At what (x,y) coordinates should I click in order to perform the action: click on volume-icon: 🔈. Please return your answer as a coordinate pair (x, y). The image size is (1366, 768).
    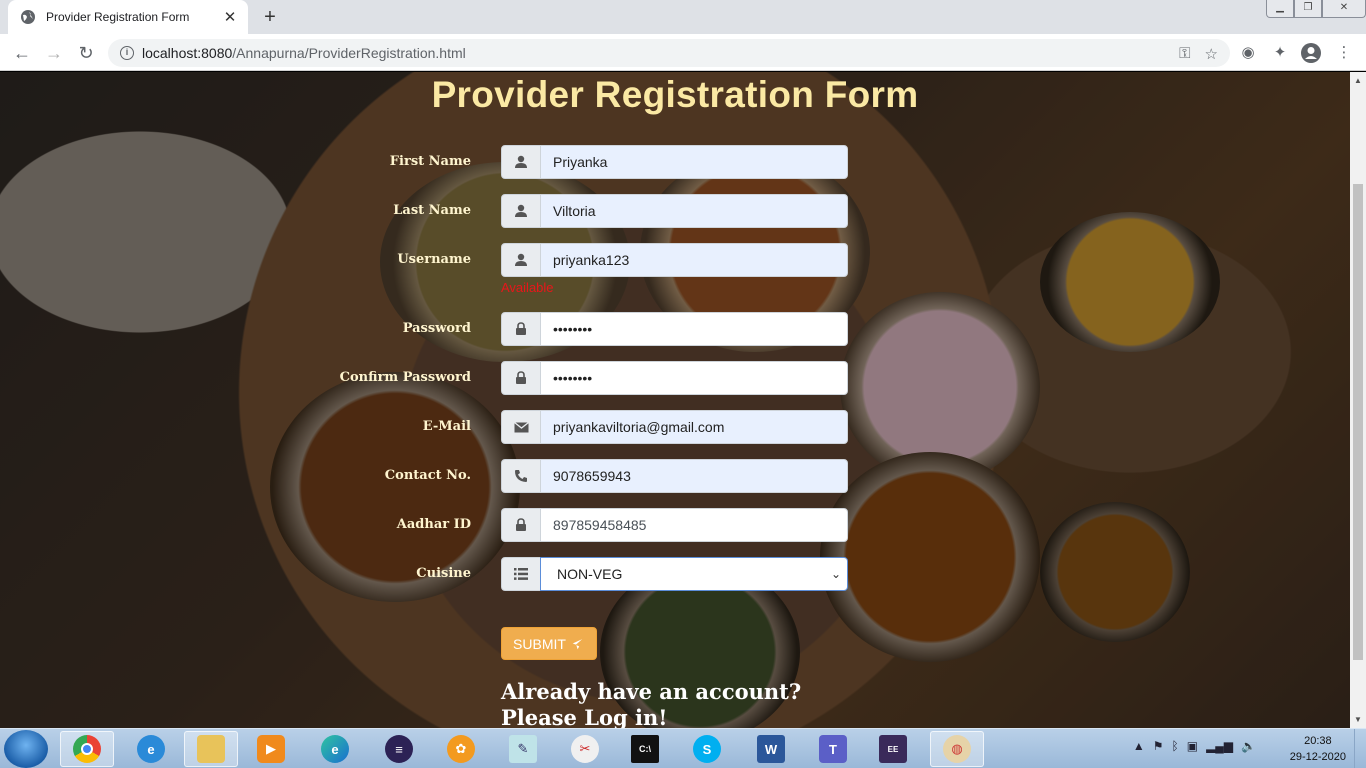
    Looking at the image, I should click on (1248, 746).